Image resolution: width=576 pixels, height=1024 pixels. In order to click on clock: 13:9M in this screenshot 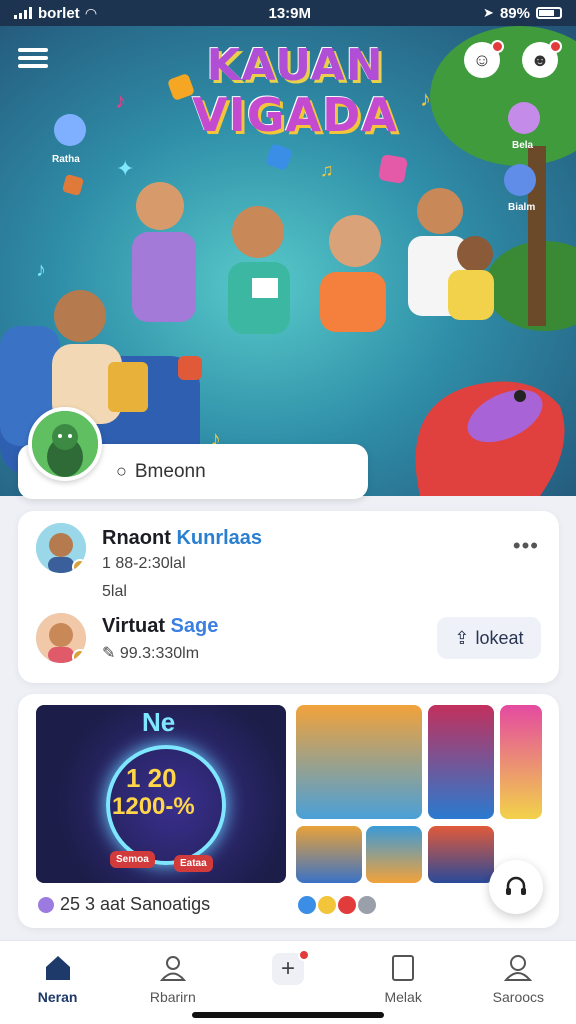, I will do `click(290, 13)`.